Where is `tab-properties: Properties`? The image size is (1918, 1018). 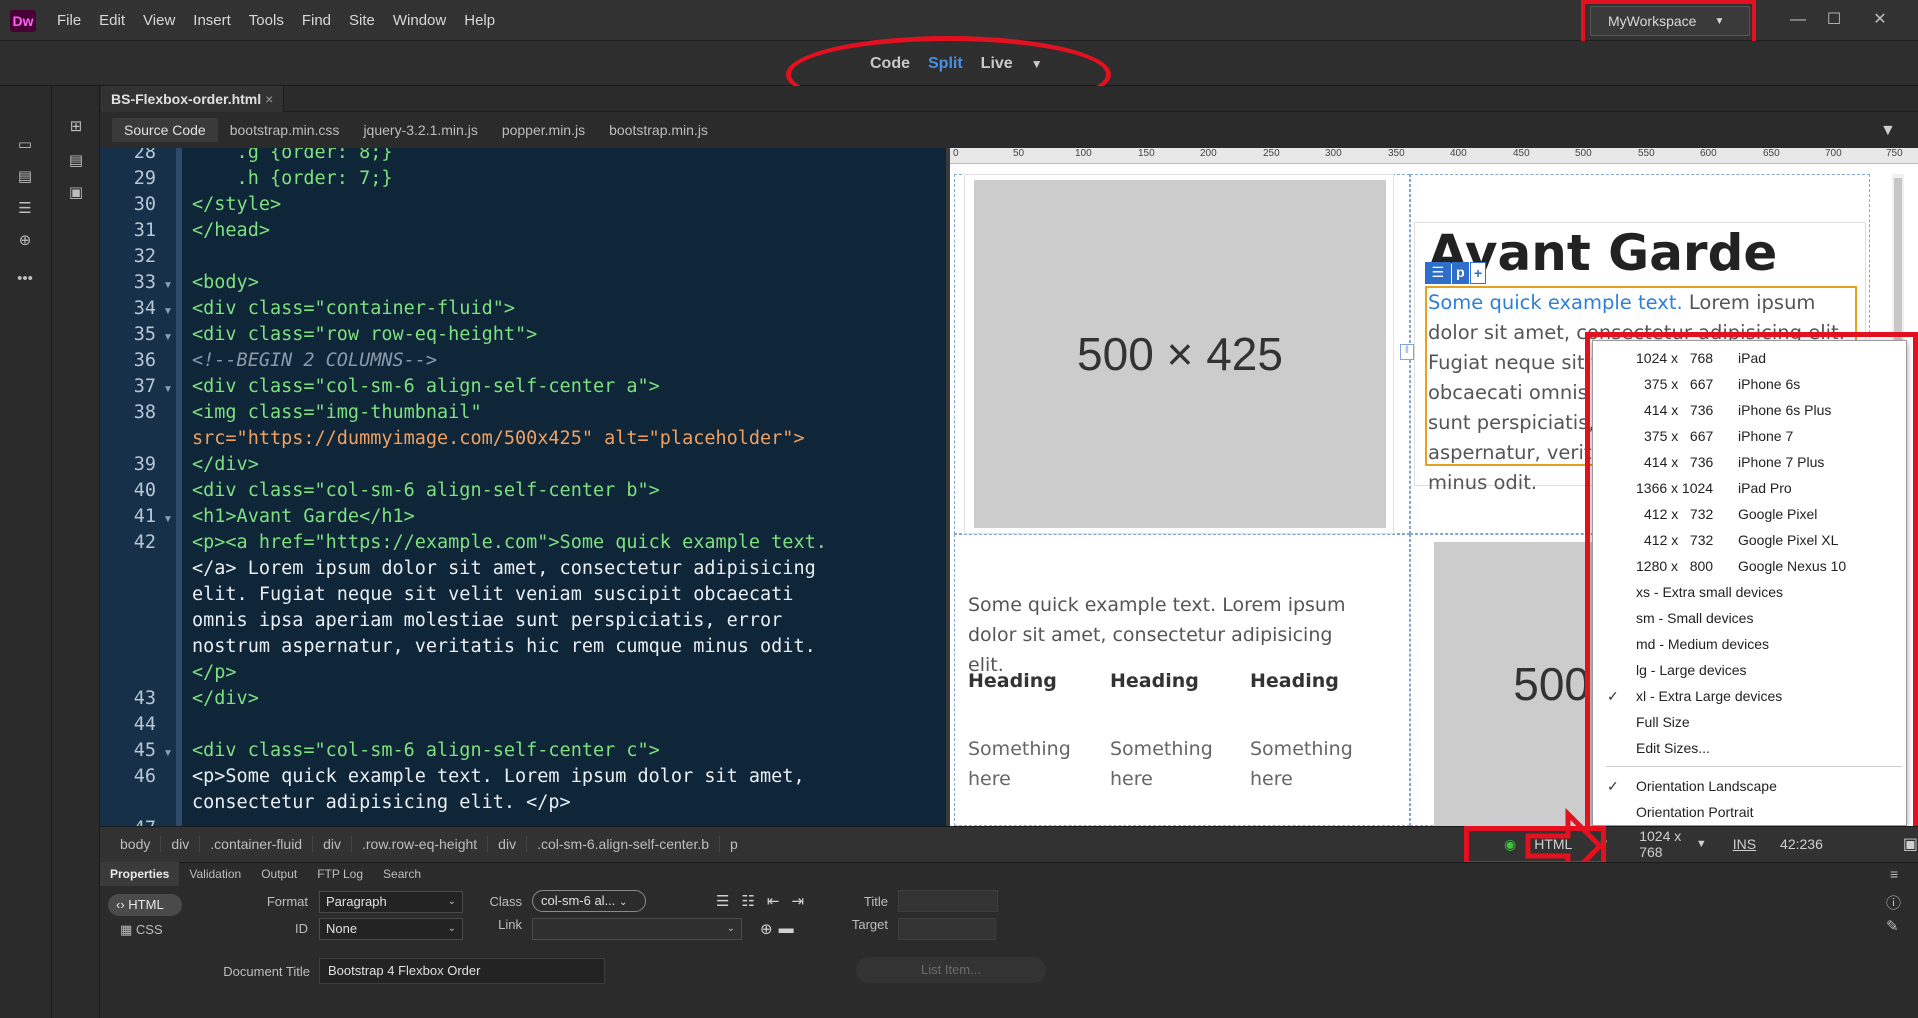 tab-properties: Properties is located at coordinates (140, 874).